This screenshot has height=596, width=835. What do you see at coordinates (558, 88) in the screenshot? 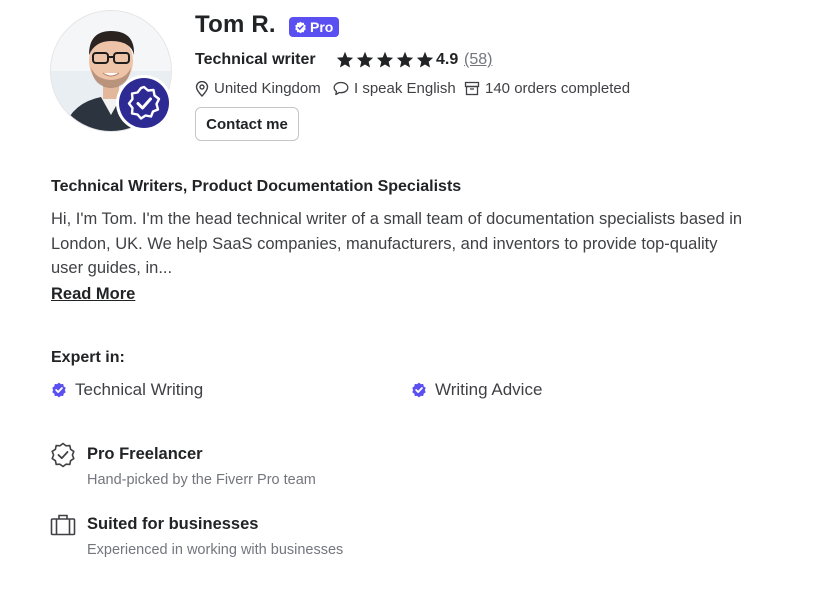
I see `orders-text: 140 orders completed` at bounding box center [558, 88].